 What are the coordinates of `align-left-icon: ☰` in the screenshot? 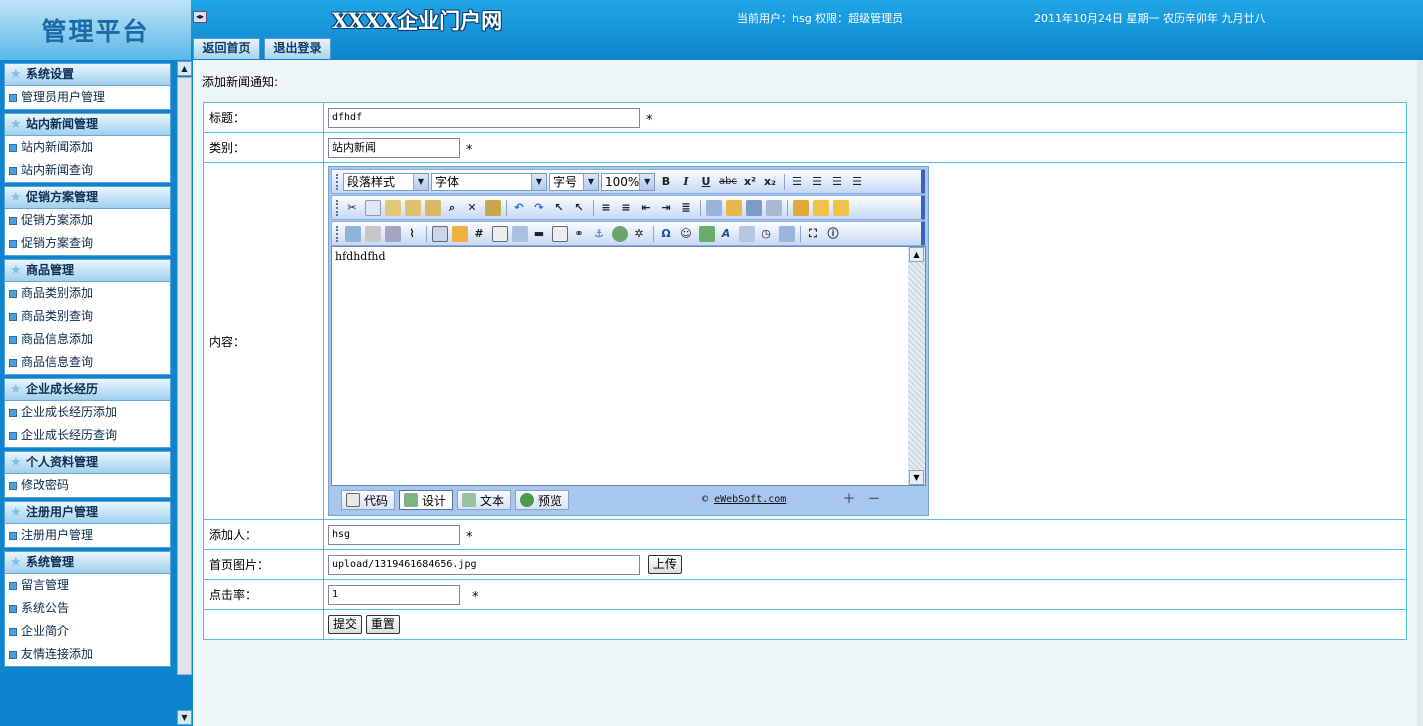 It's located at (797, 182).